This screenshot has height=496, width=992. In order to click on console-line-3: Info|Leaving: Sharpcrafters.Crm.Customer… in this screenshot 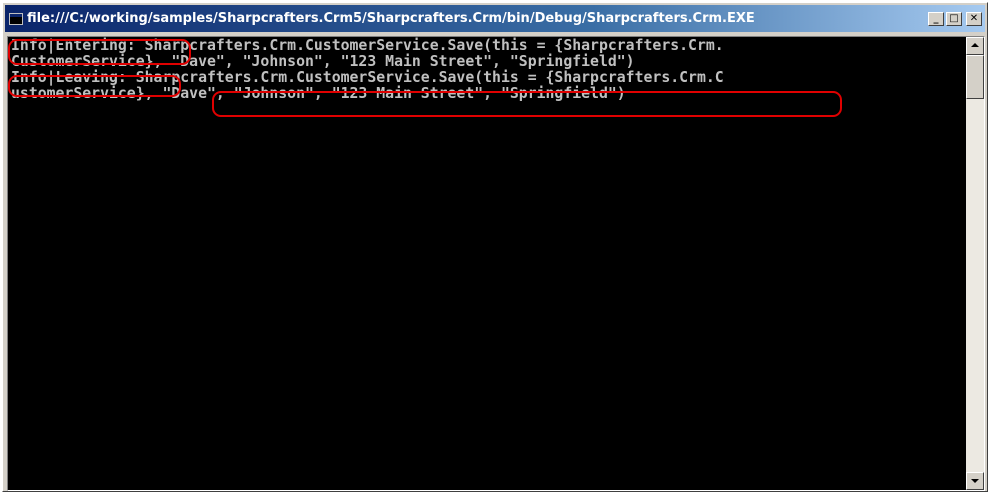, I will do `click(367, 77)`.